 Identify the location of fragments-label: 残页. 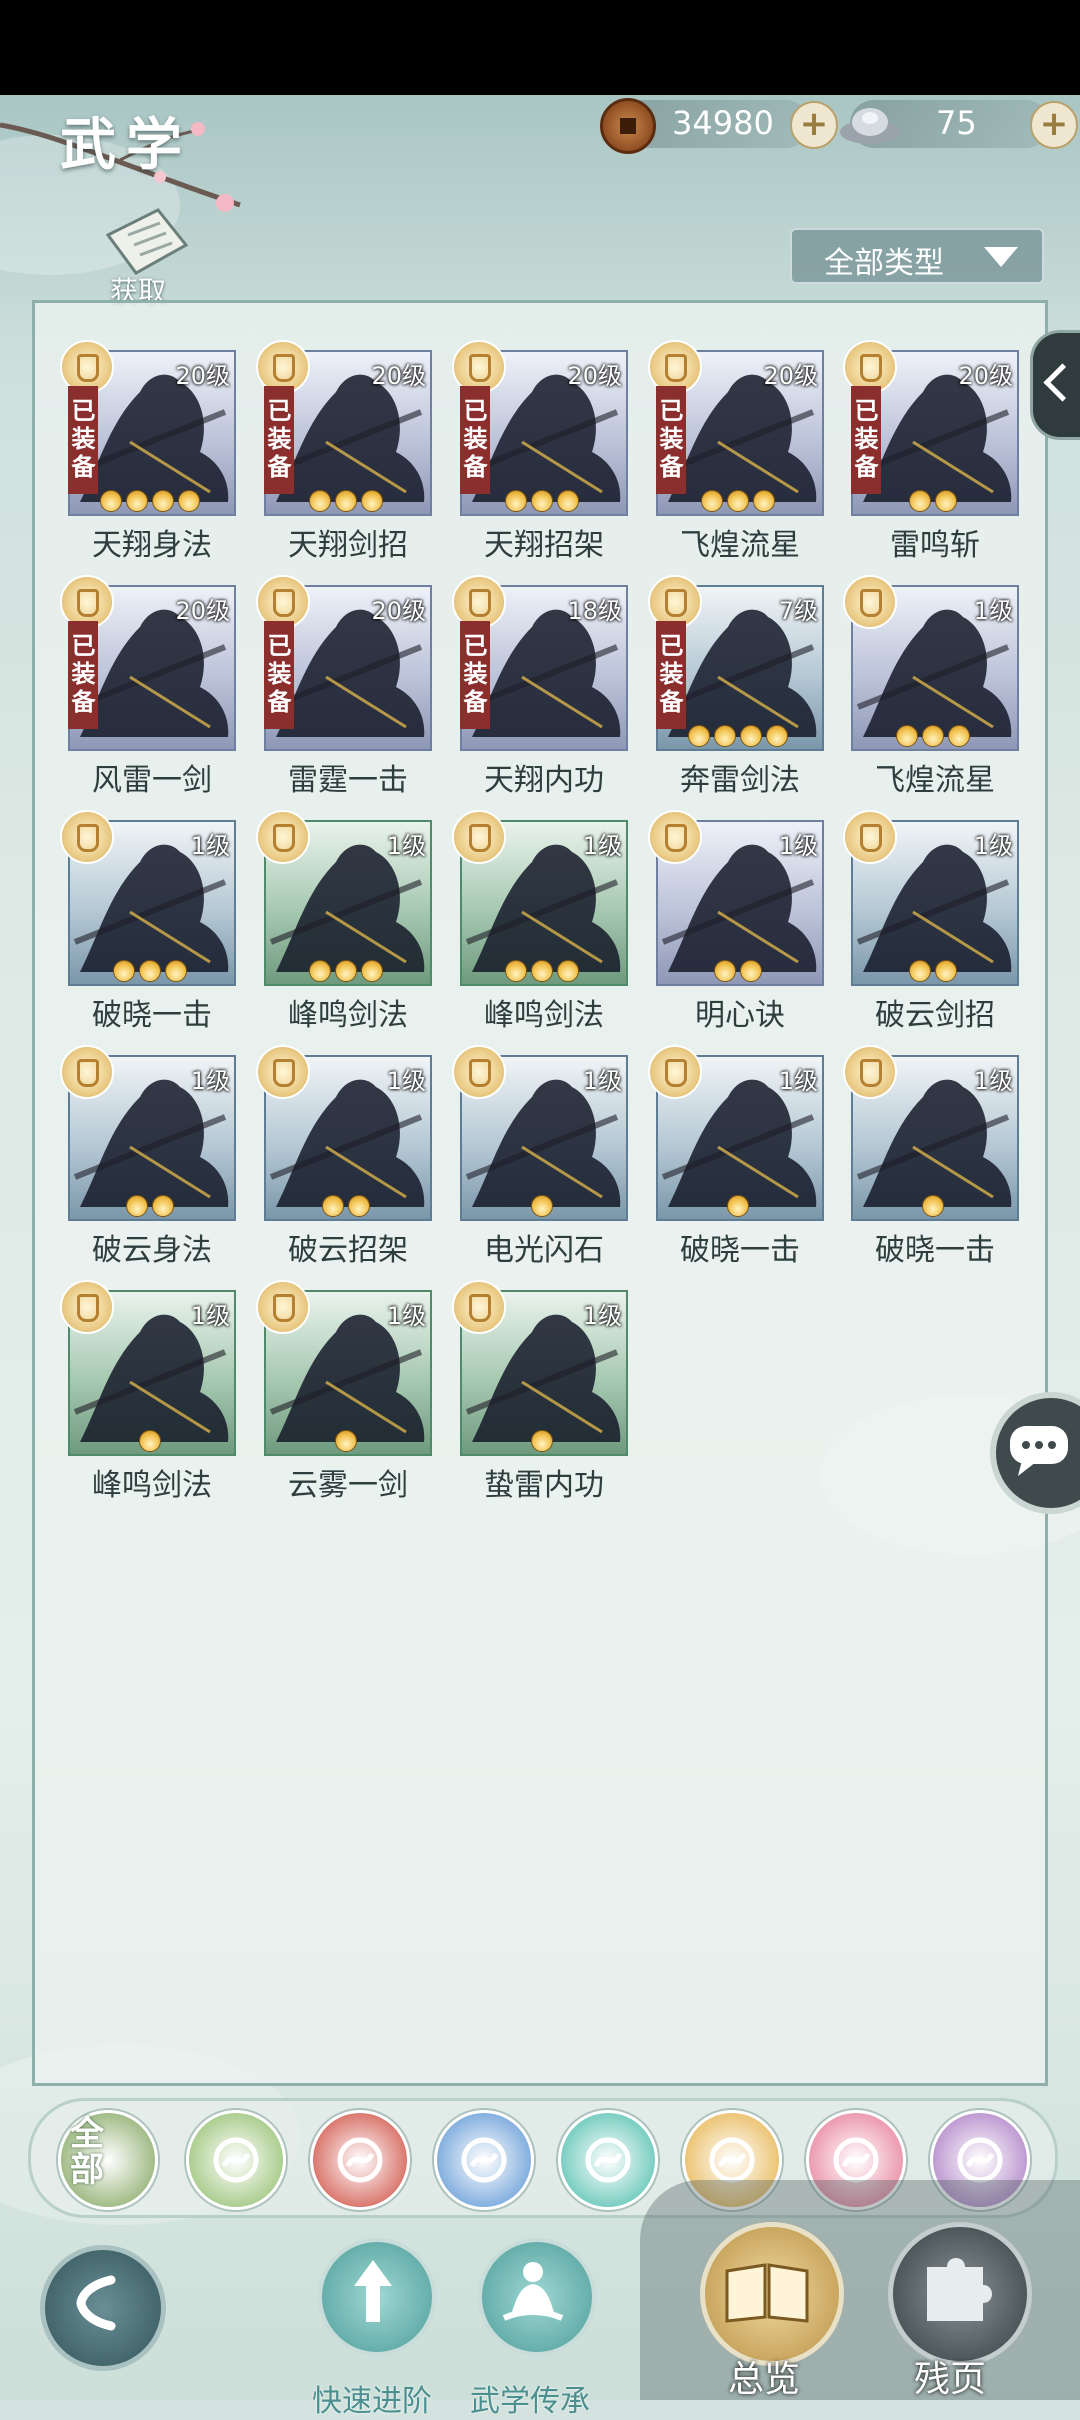
(950, 2379).